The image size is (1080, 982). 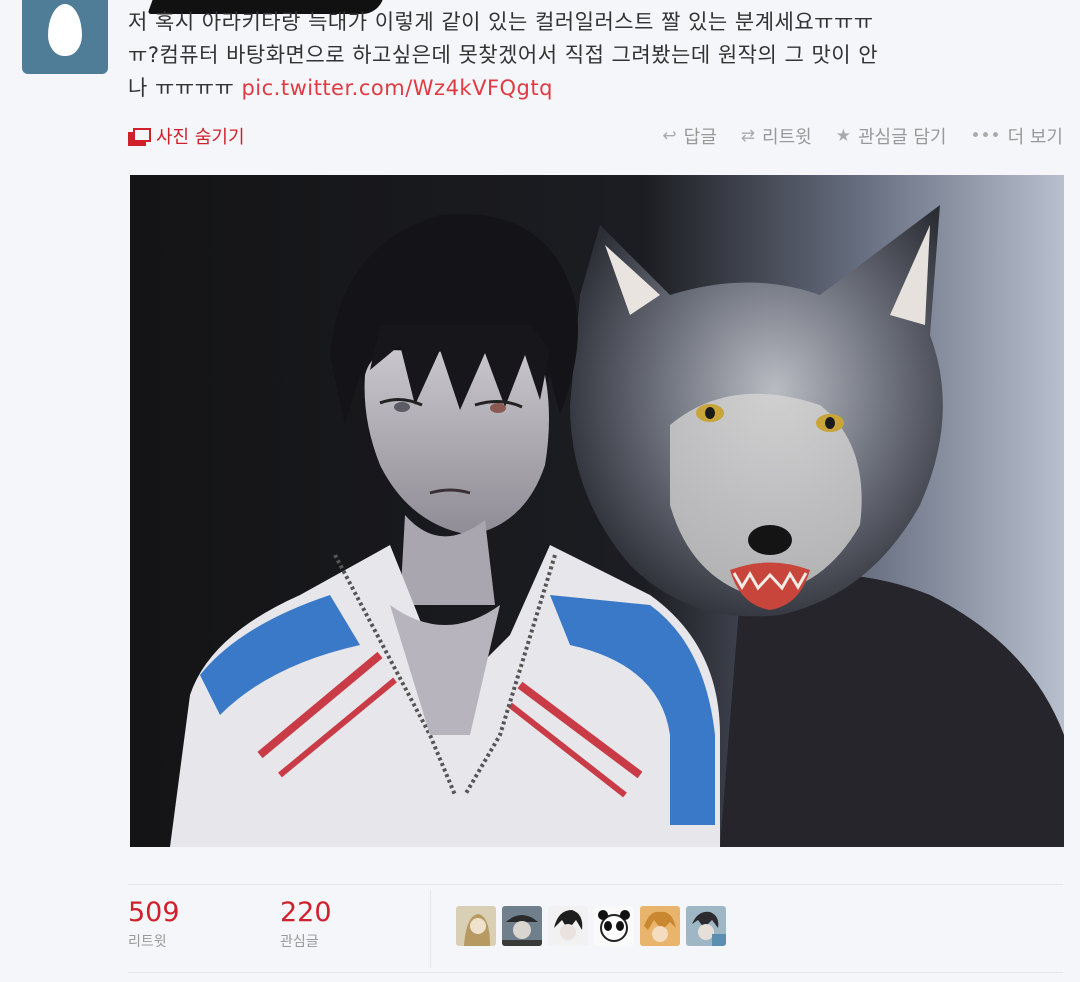 What do you see at coordinates (154, 912) in the screenshot?
I see `retweet-count-number: 509` at bounding box center [154, 912].